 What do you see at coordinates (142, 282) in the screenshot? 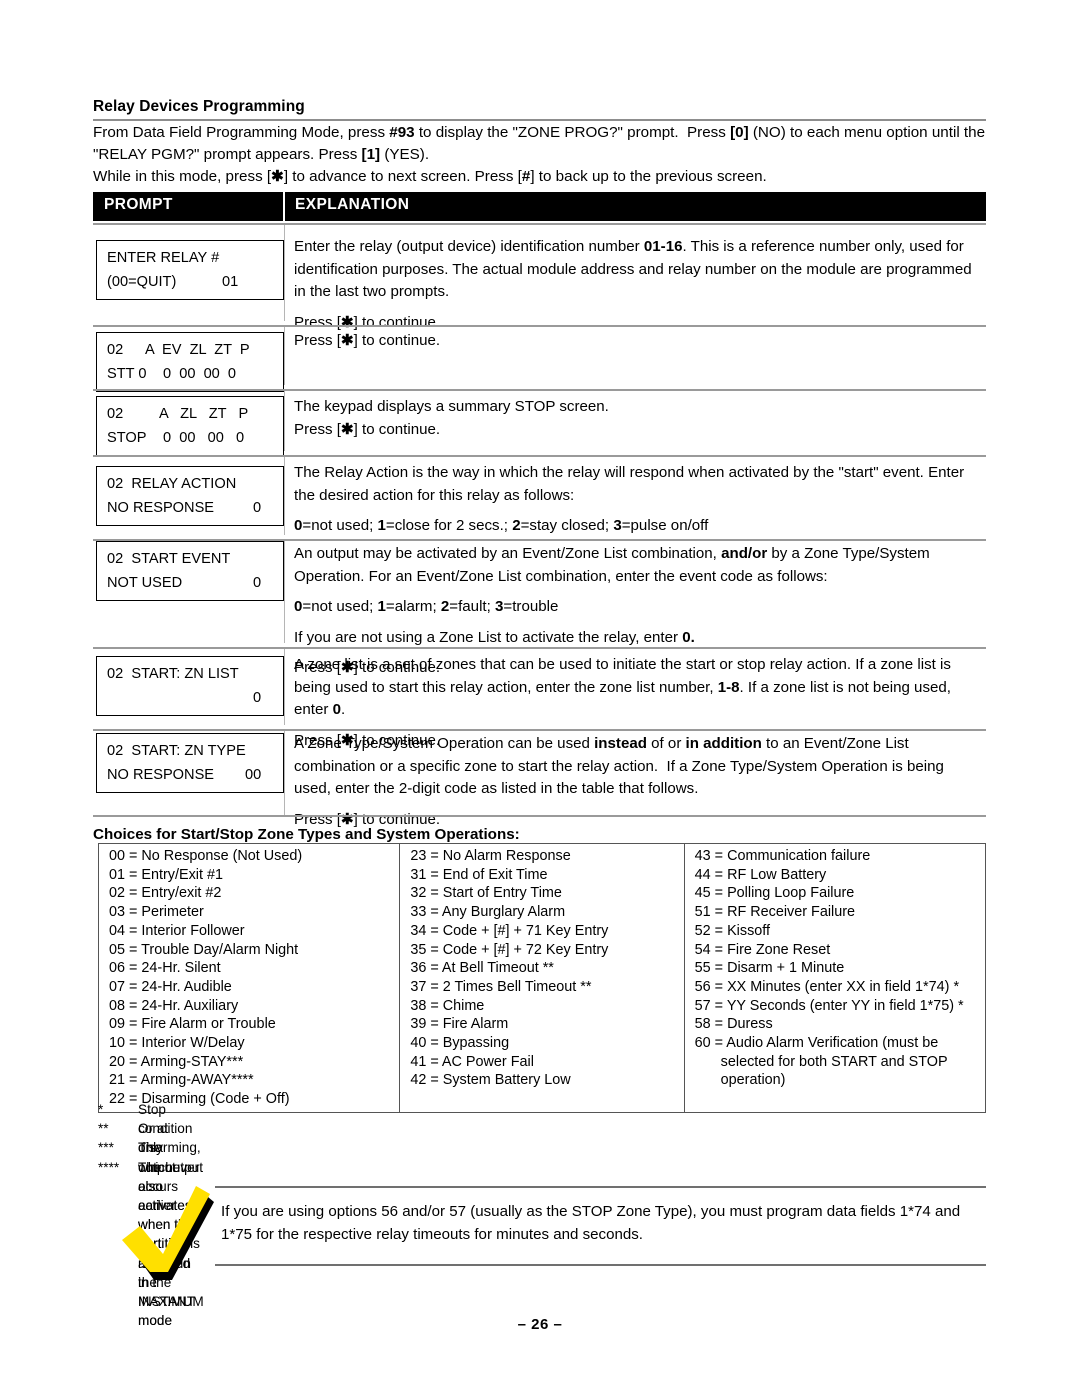
I see `keypad-line2-left: (00=QUIT)` at bounding box center [142, 282].